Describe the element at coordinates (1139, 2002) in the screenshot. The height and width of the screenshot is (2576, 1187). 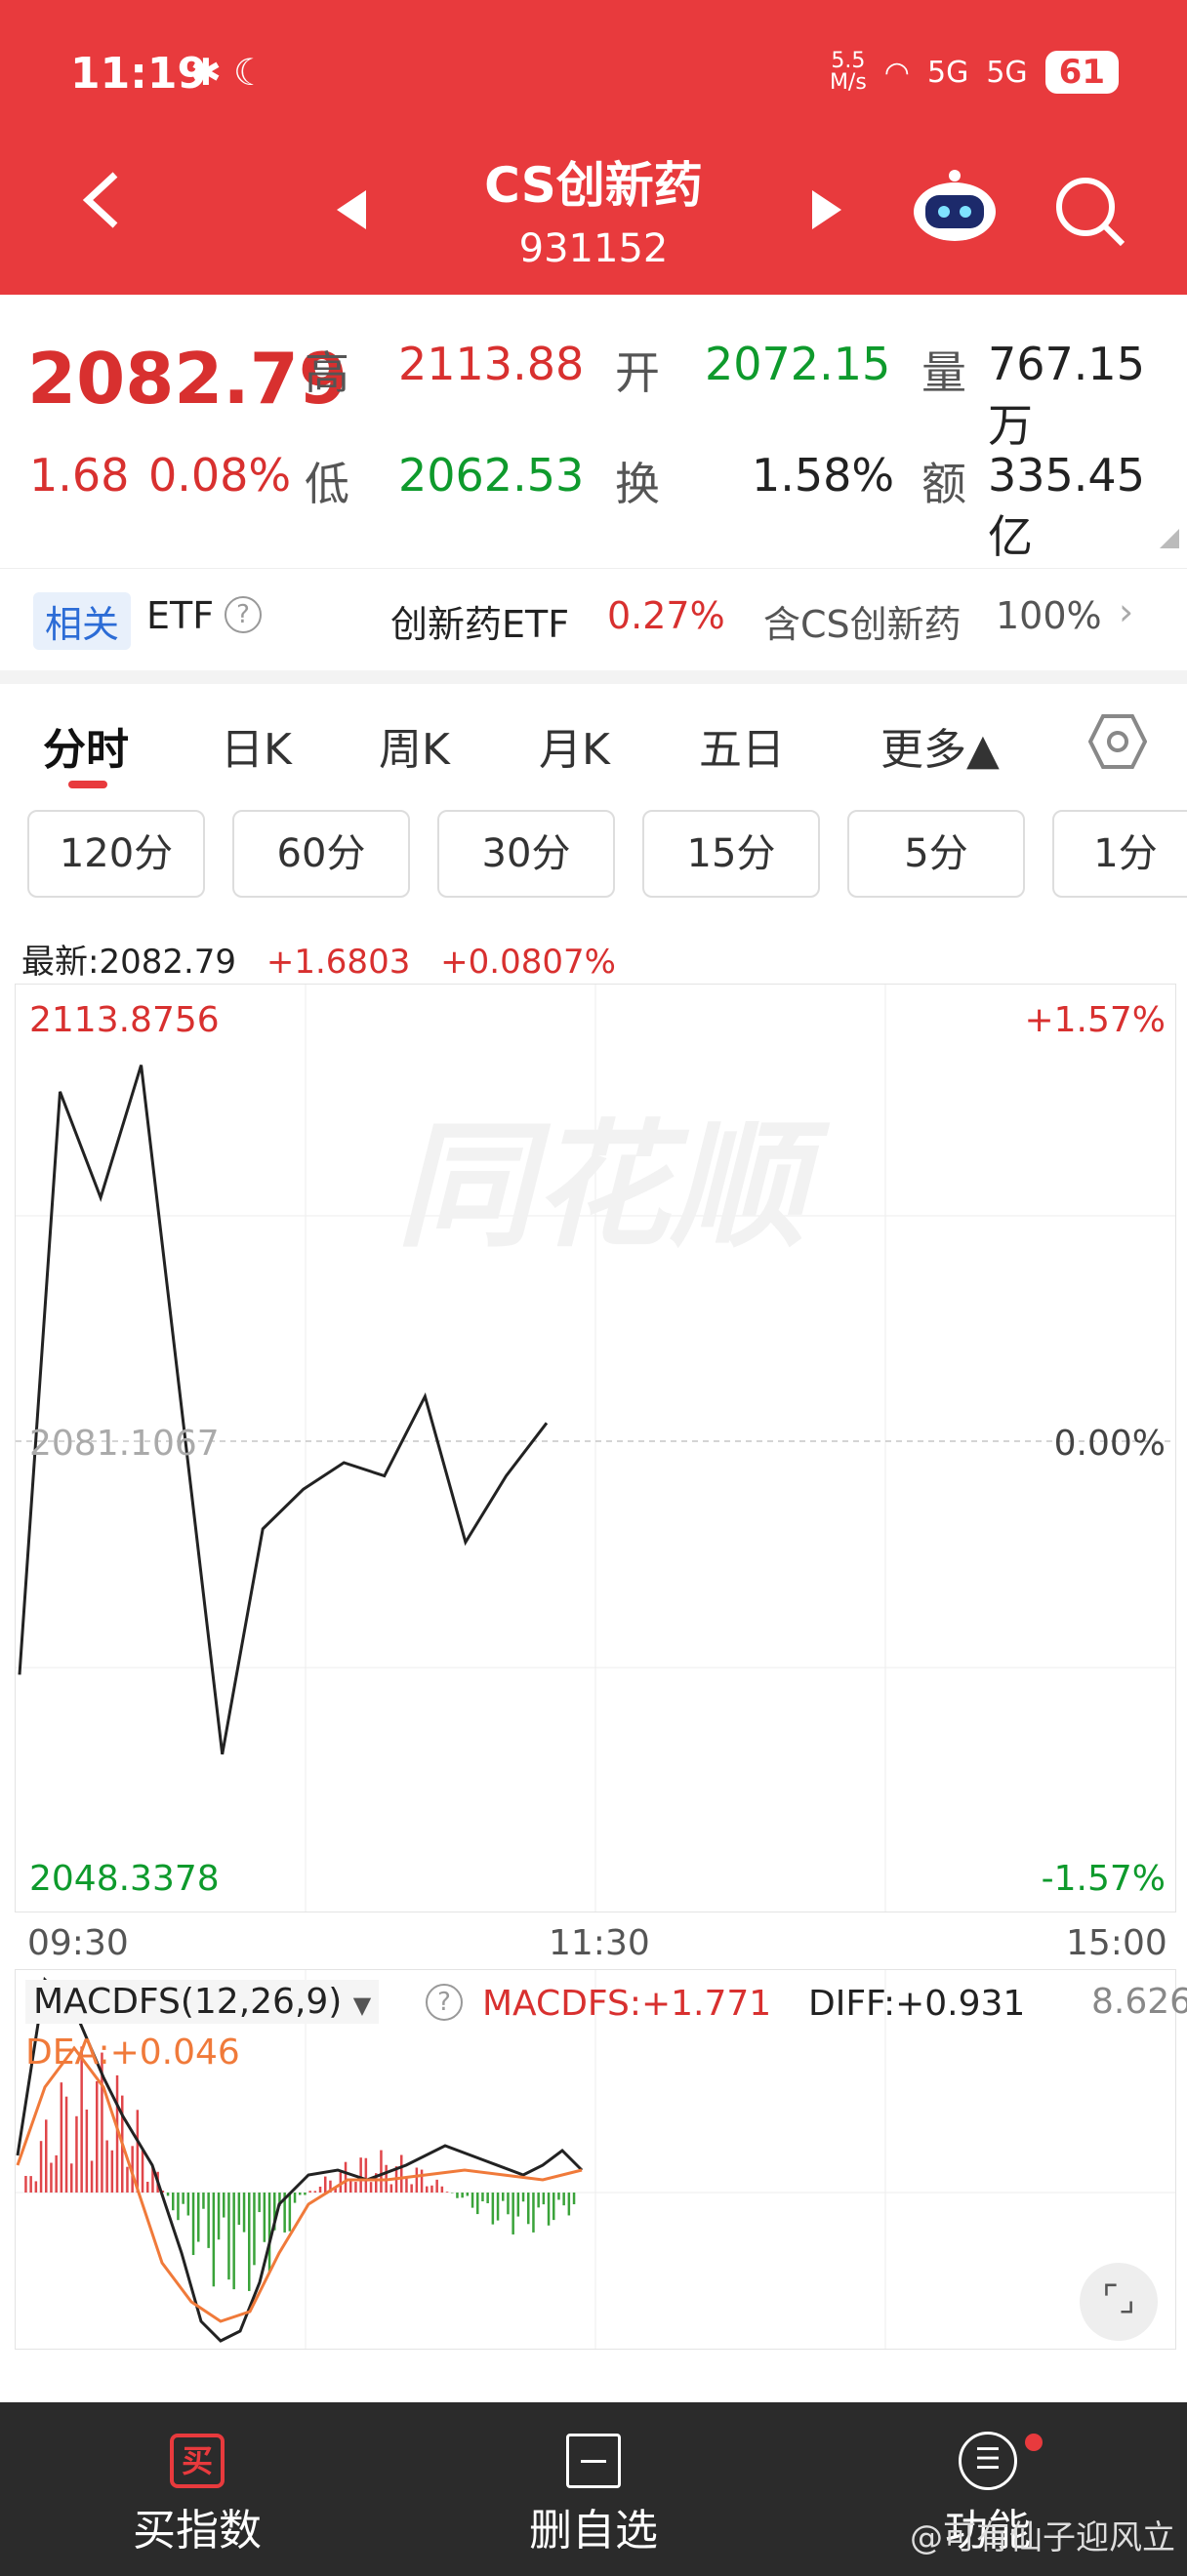
I see `macd-top-value: 8.6263` at that location.